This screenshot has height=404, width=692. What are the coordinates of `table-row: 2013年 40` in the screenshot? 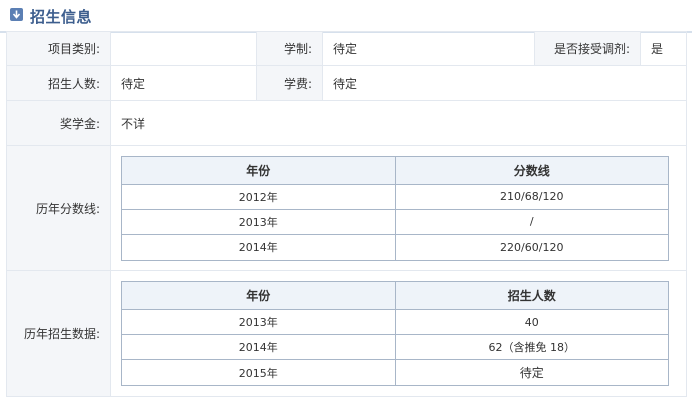 It's located at (395, 322).